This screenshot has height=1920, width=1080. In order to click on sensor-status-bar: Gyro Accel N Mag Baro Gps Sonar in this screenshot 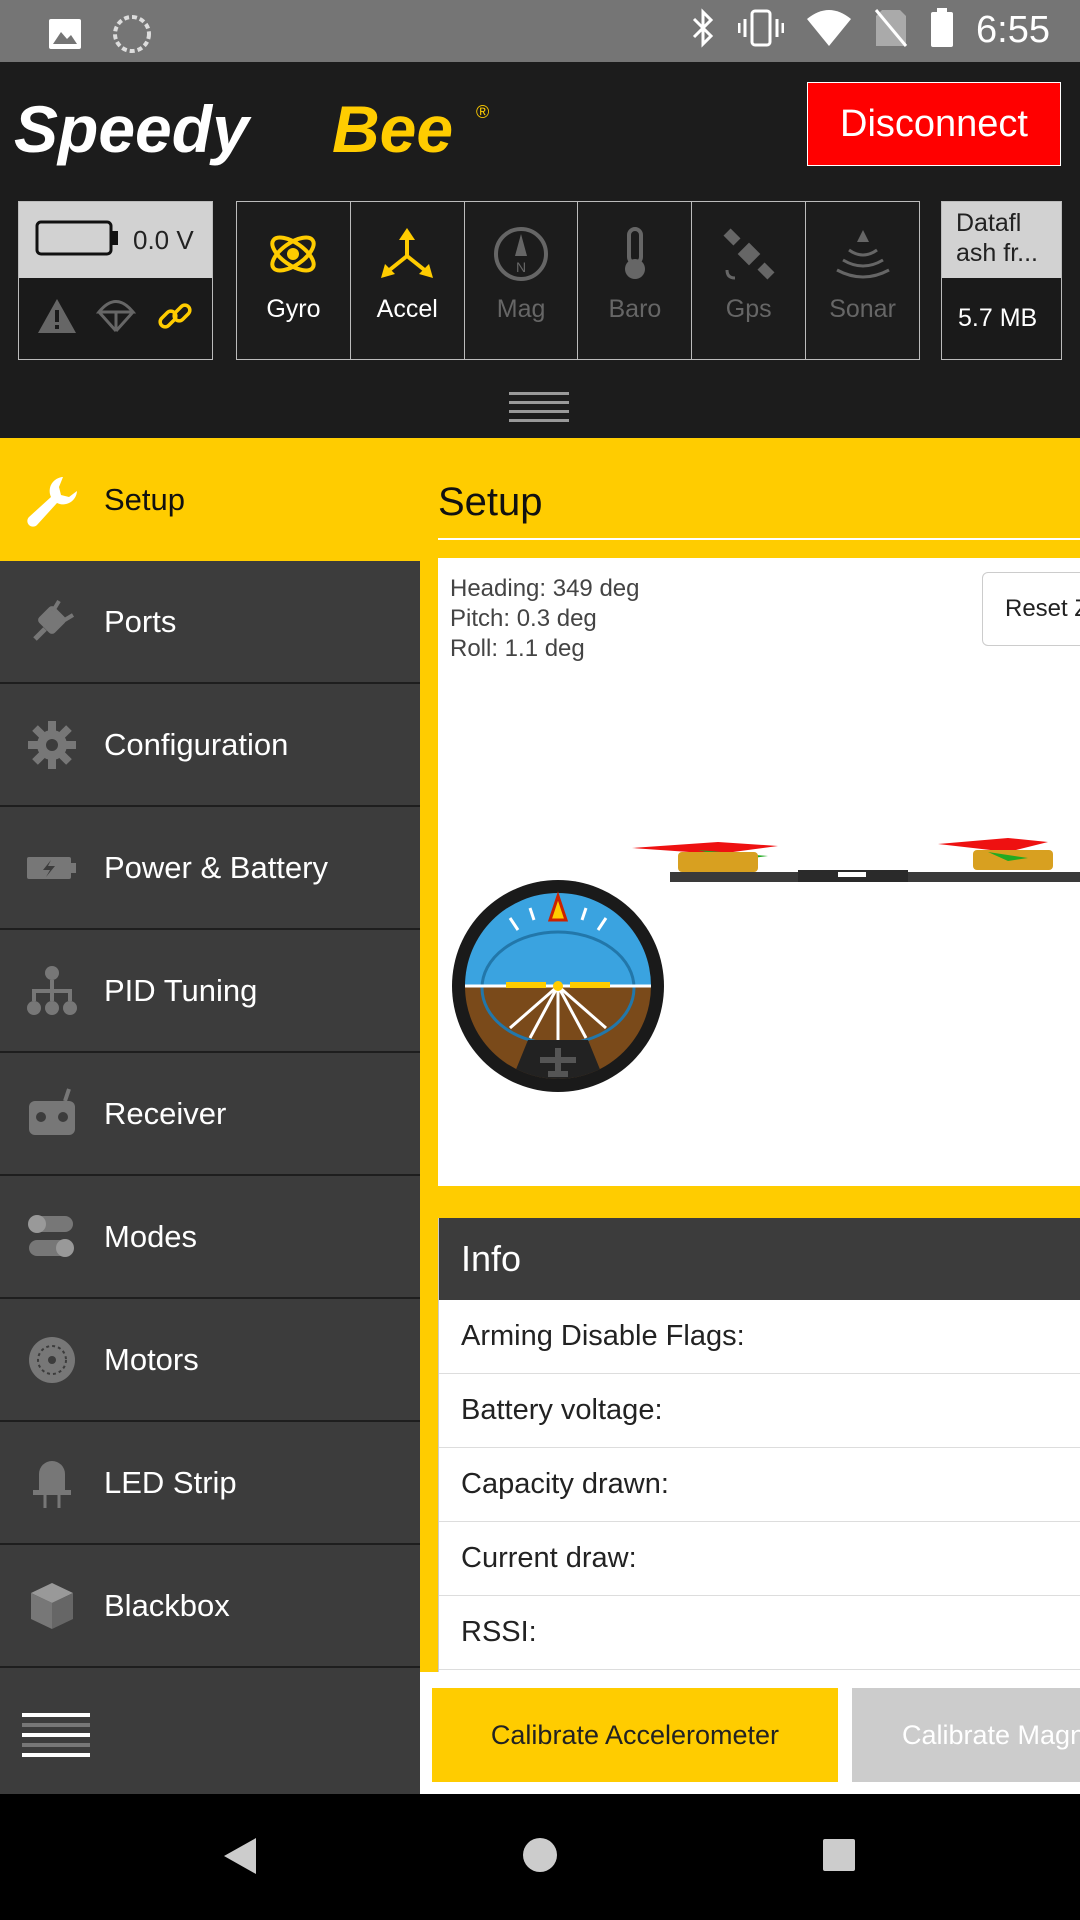, I will do `click(578, 280)`.